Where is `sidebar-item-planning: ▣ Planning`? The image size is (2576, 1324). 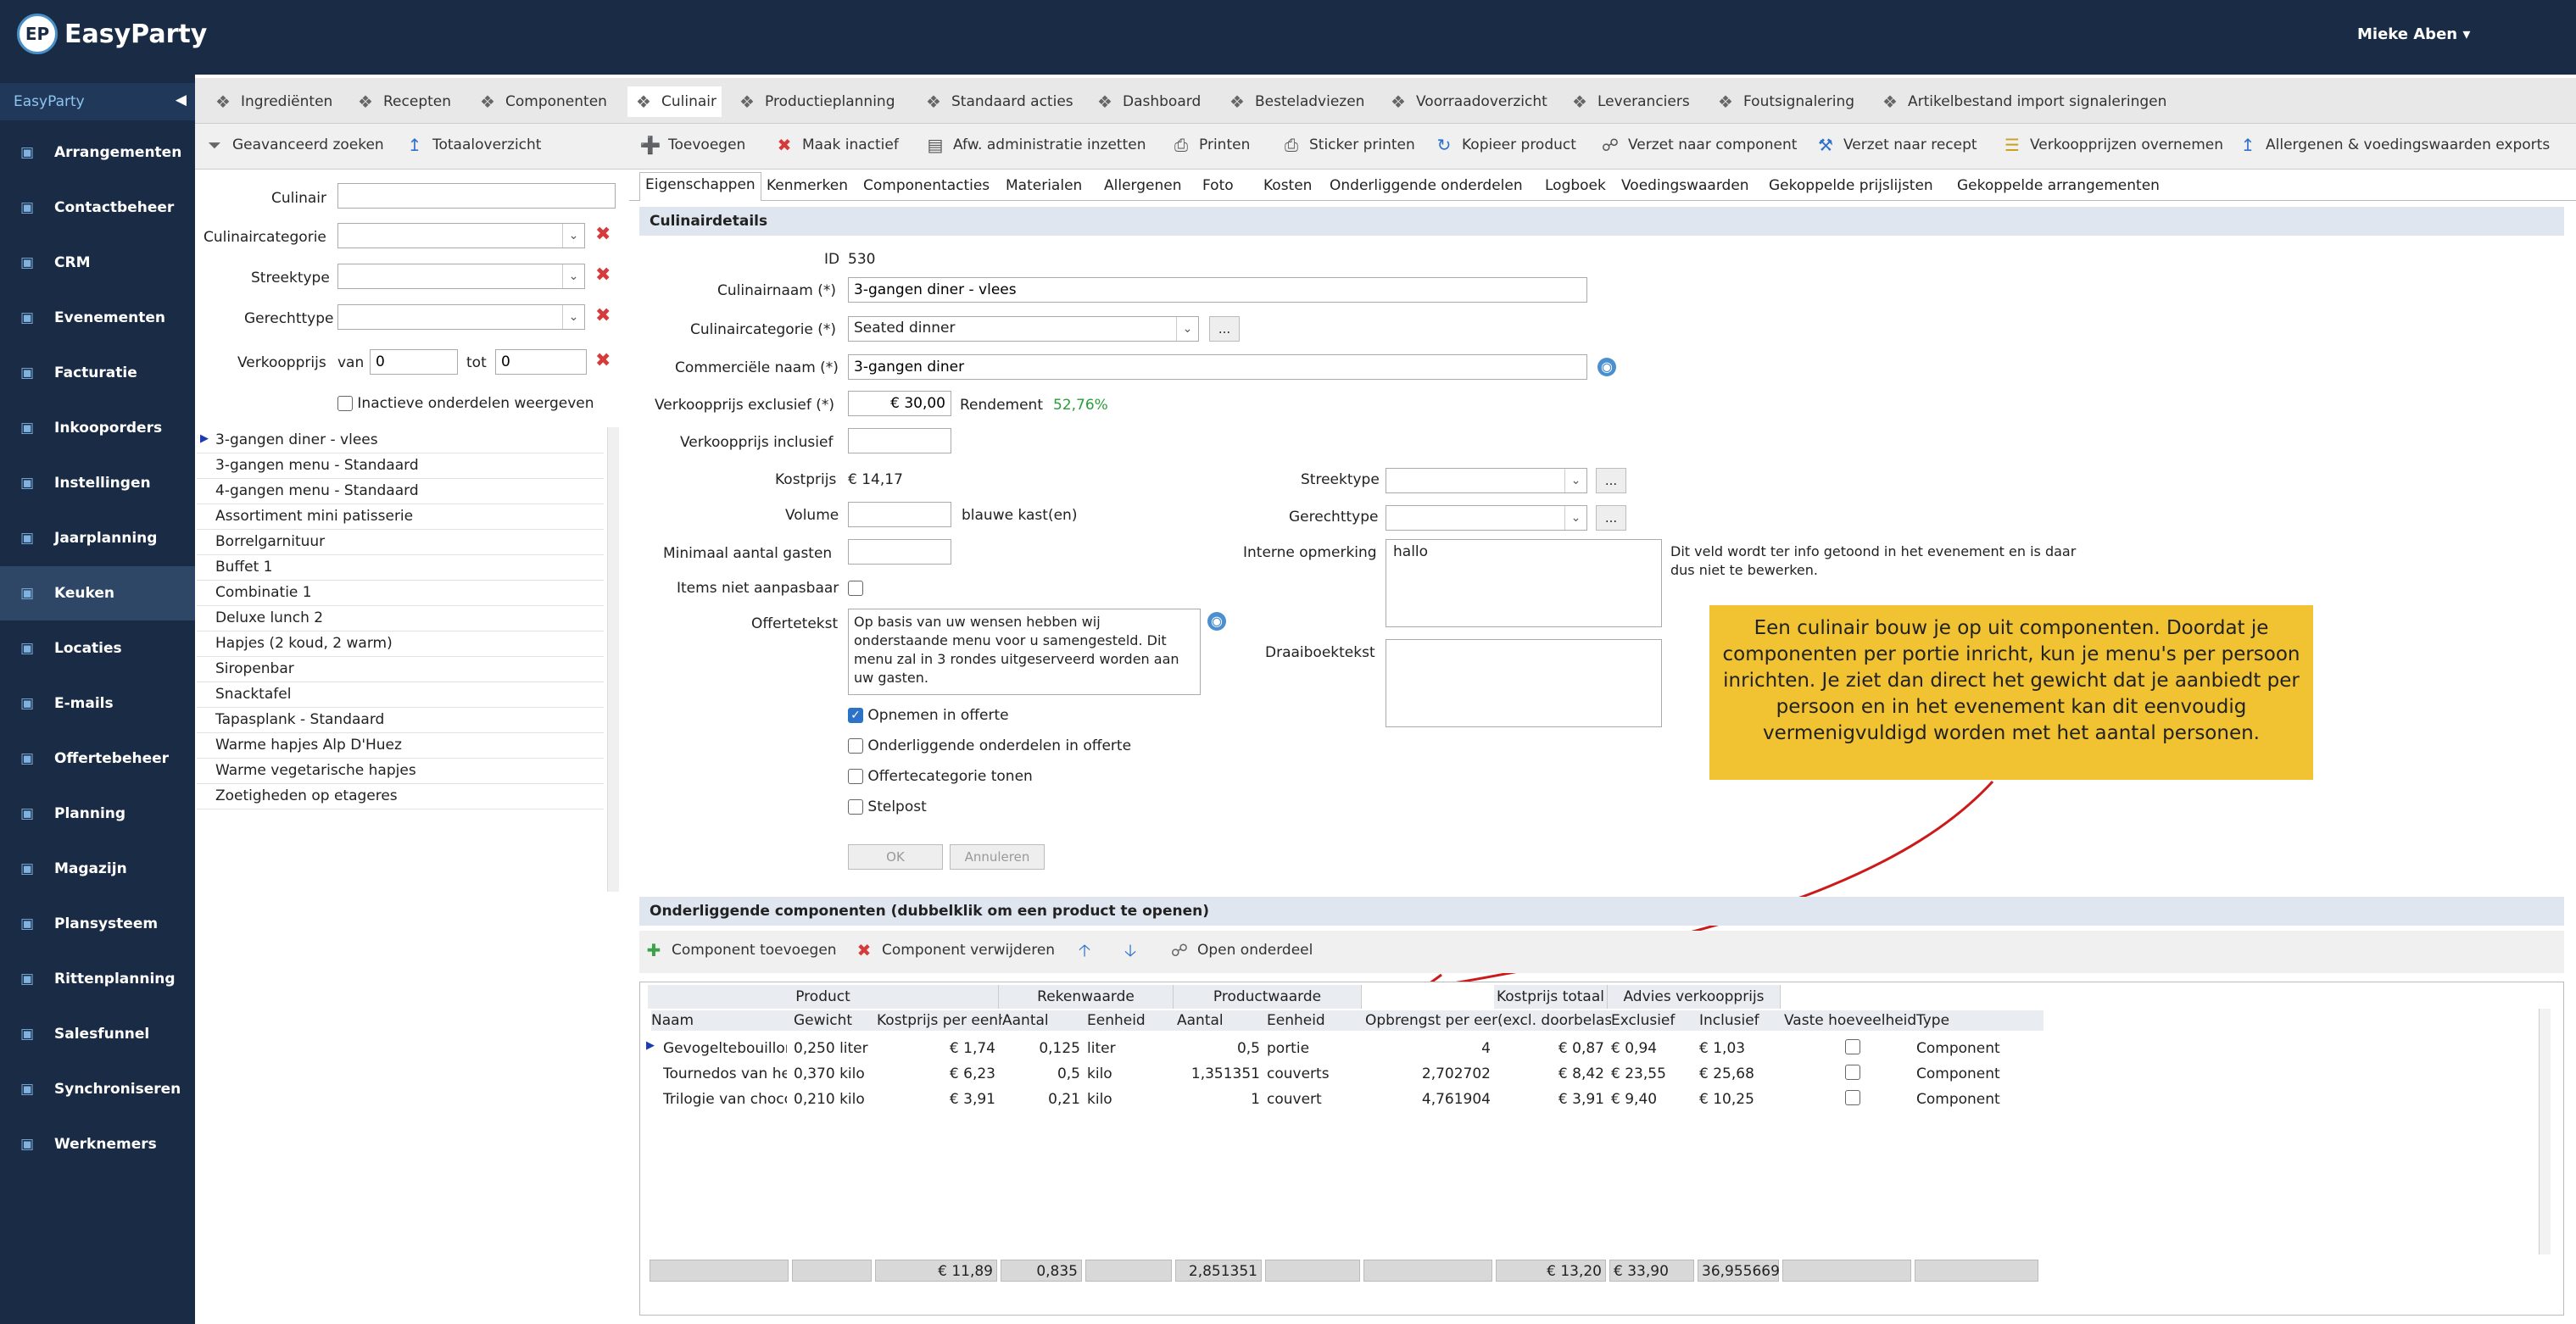 sidebar-item-planning: ▣ Planning is located at coordinates (97, 814).